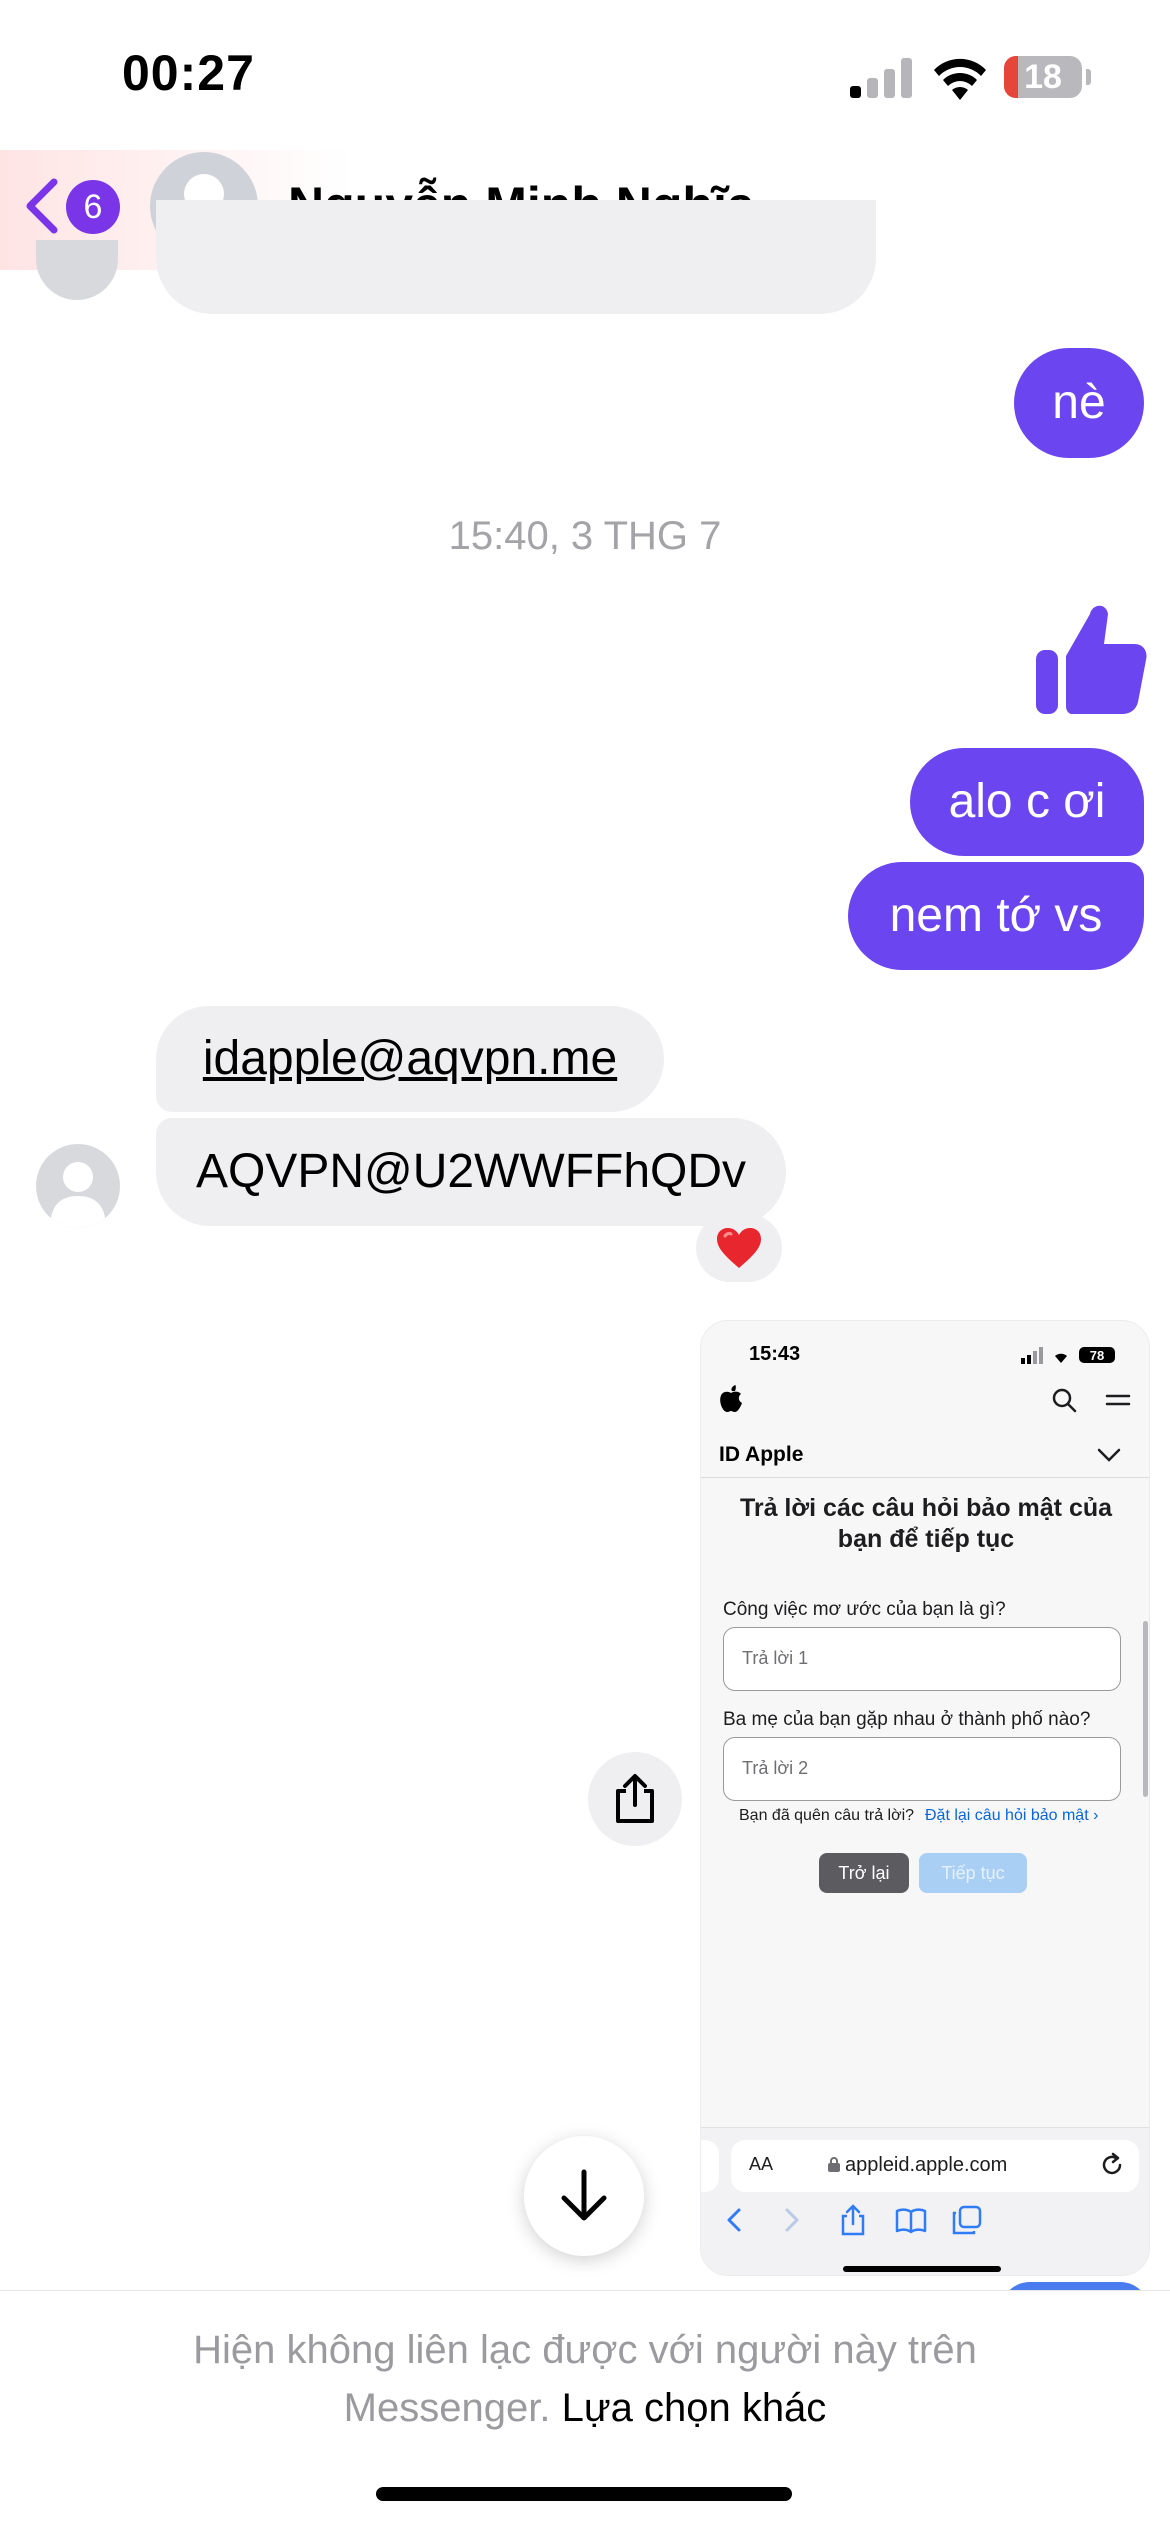 The width and height of the screenshot is (1170, 2532). What do you see at coordinates (960, 79) in the screenshot?
I see `wifi-icon` at bounding box center [960, 79].